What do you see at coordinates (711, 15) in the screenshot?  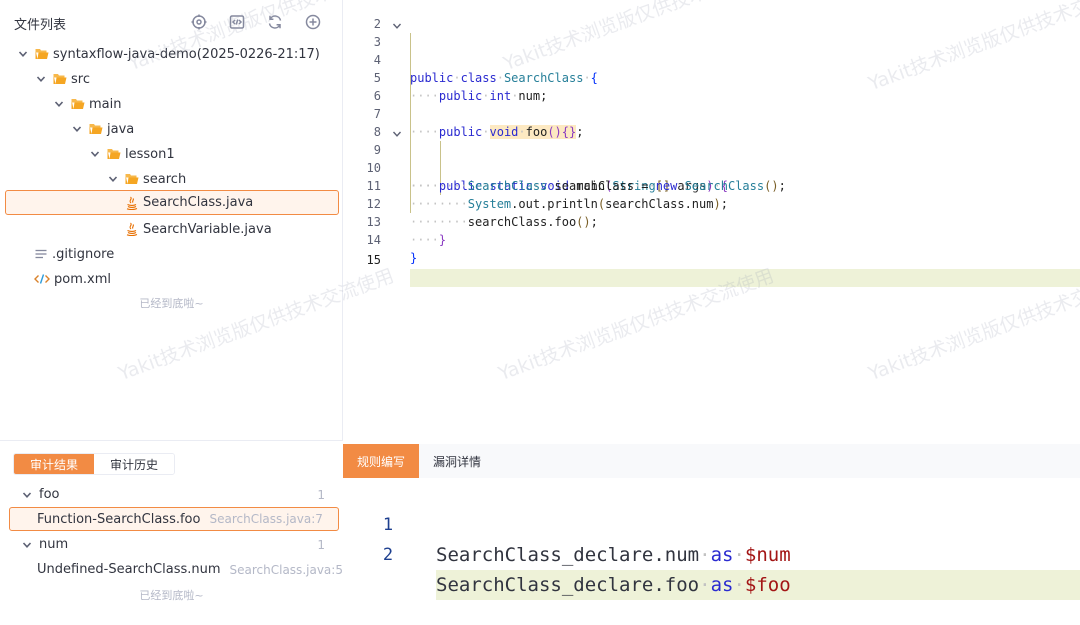 I see `code-line: 2` at bounding box center [711, 15].